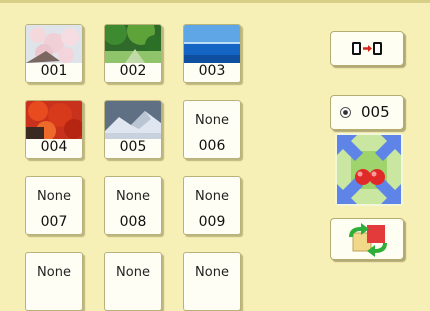 The width and height of the screenshot is (430, 311). Describe the element at coordinates (212, 129) in the screenshot. I see `slot-006: None 006` at that location.